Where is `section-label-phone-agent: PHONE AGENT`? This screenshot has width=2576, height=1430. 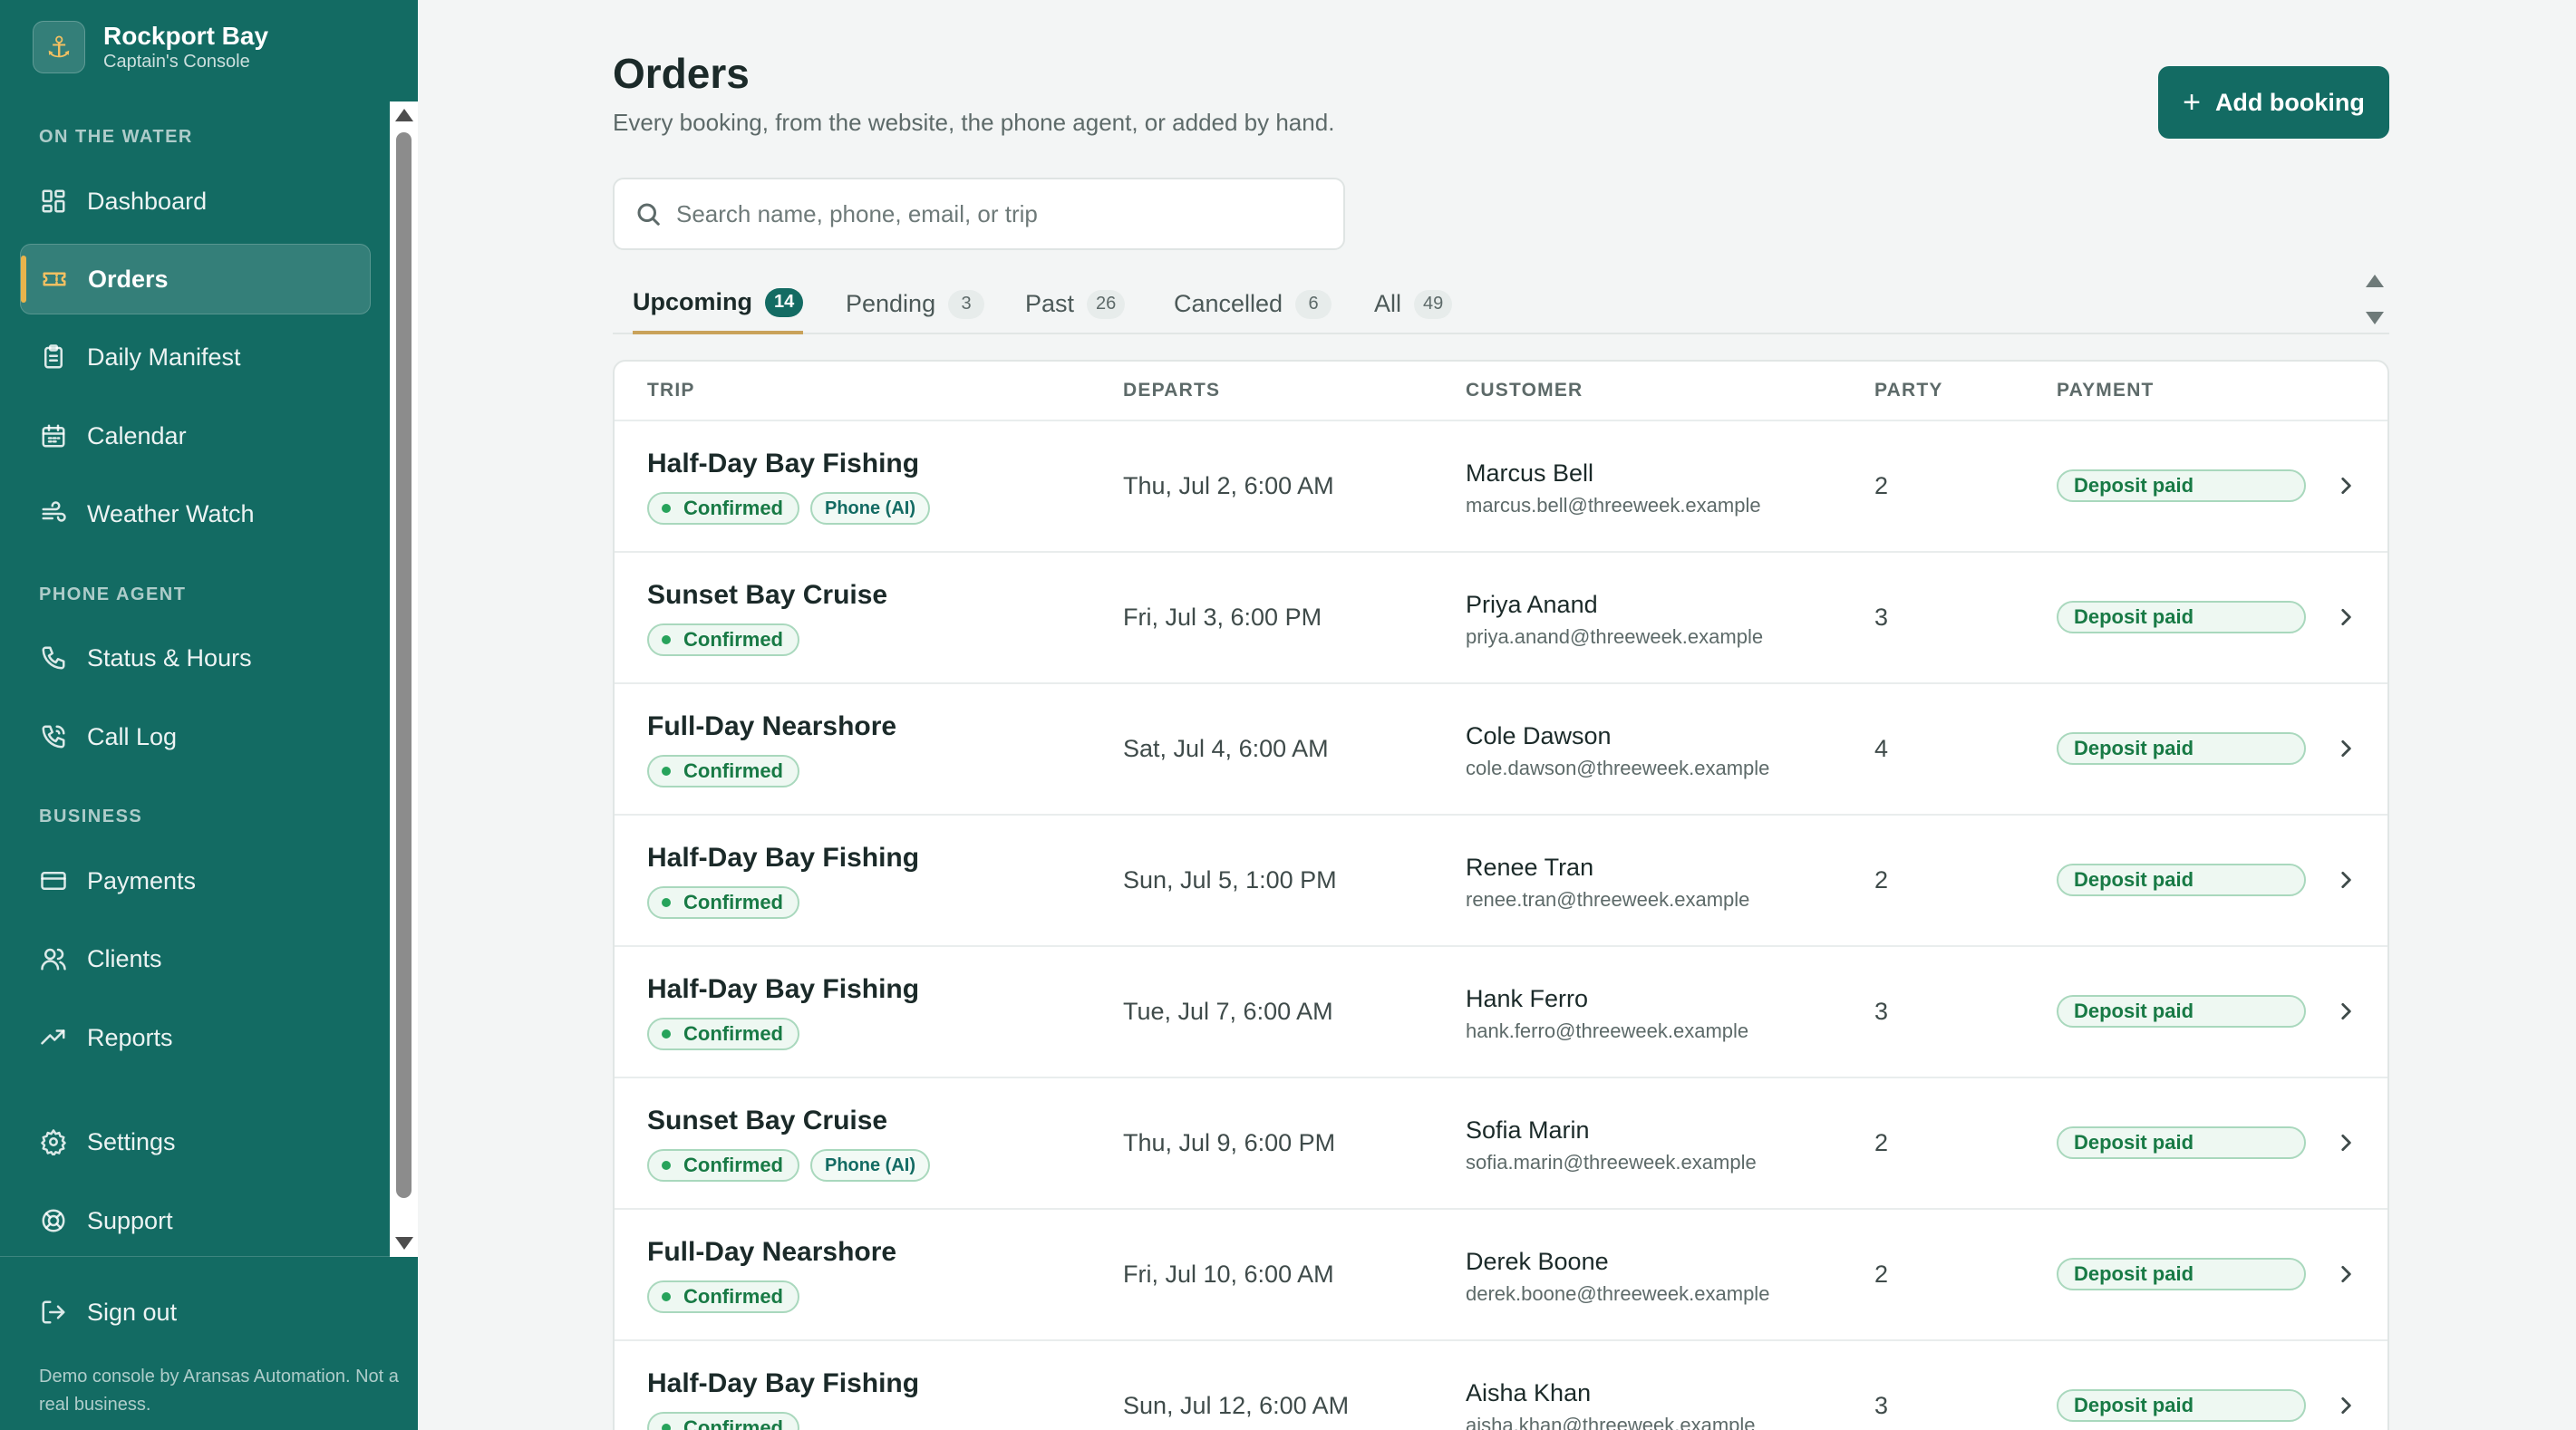
section-label-phone-agent: PHONE AGENT is located at coordinates (113, 594).